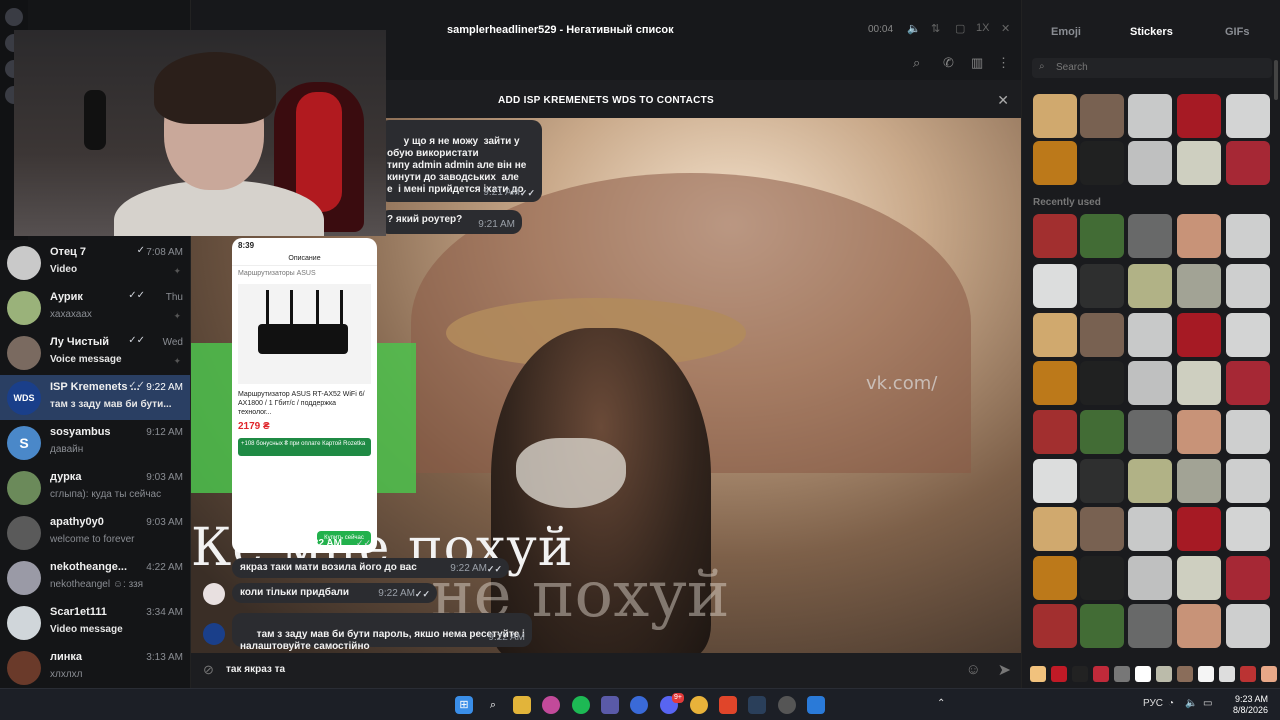 The width and height of the screenshot is (1280, 720). I want to click on tab-stickers: Stickers, so click(1151, 32).